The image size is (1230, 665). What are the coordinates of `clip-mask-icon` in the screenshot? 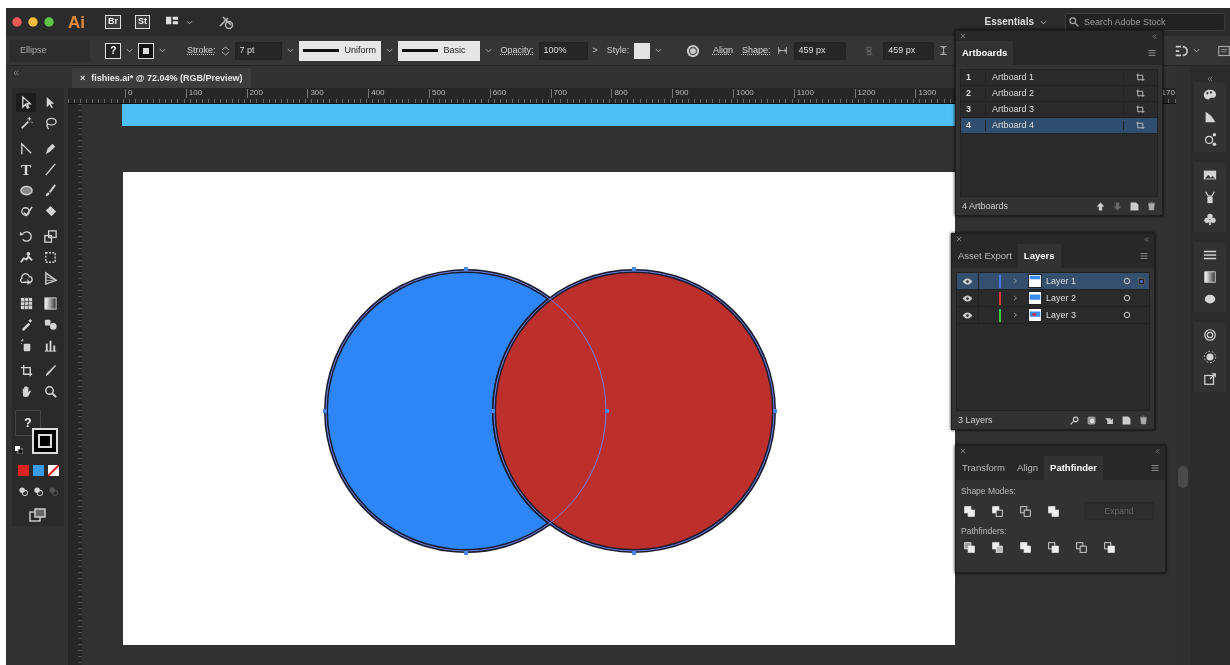 It's located at (1091, 420).